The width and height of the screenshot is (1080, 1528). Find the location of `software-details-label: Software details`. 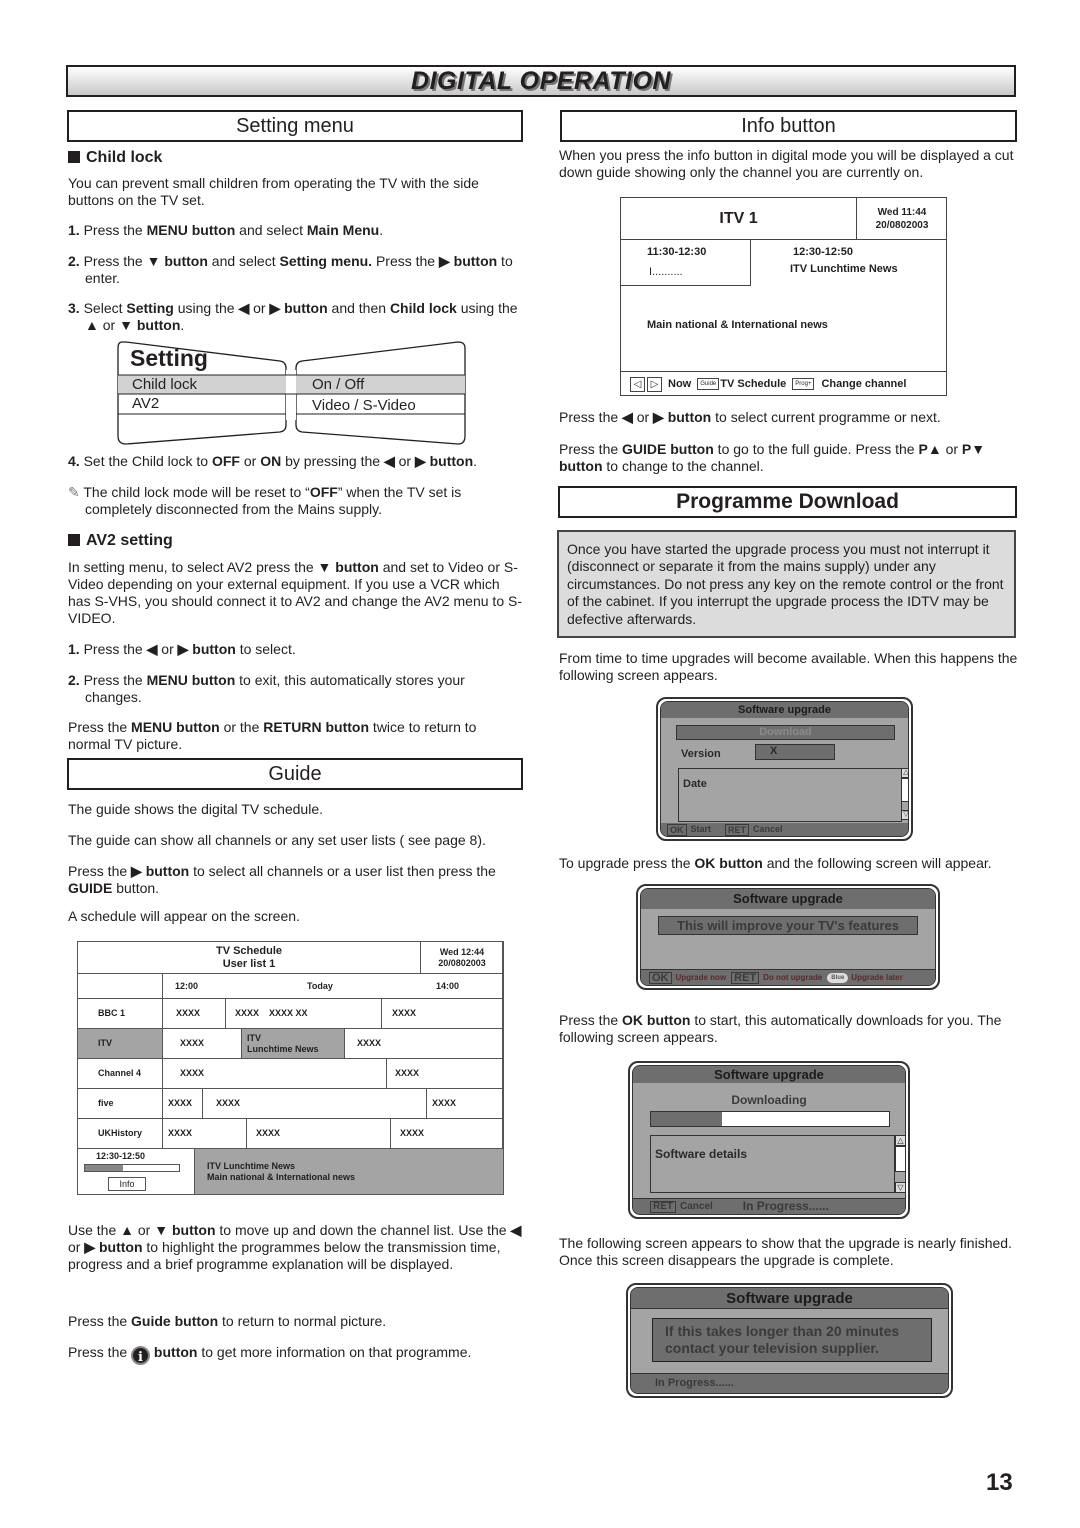

software-details-label: Software details is located at coordinates (701, 1154).